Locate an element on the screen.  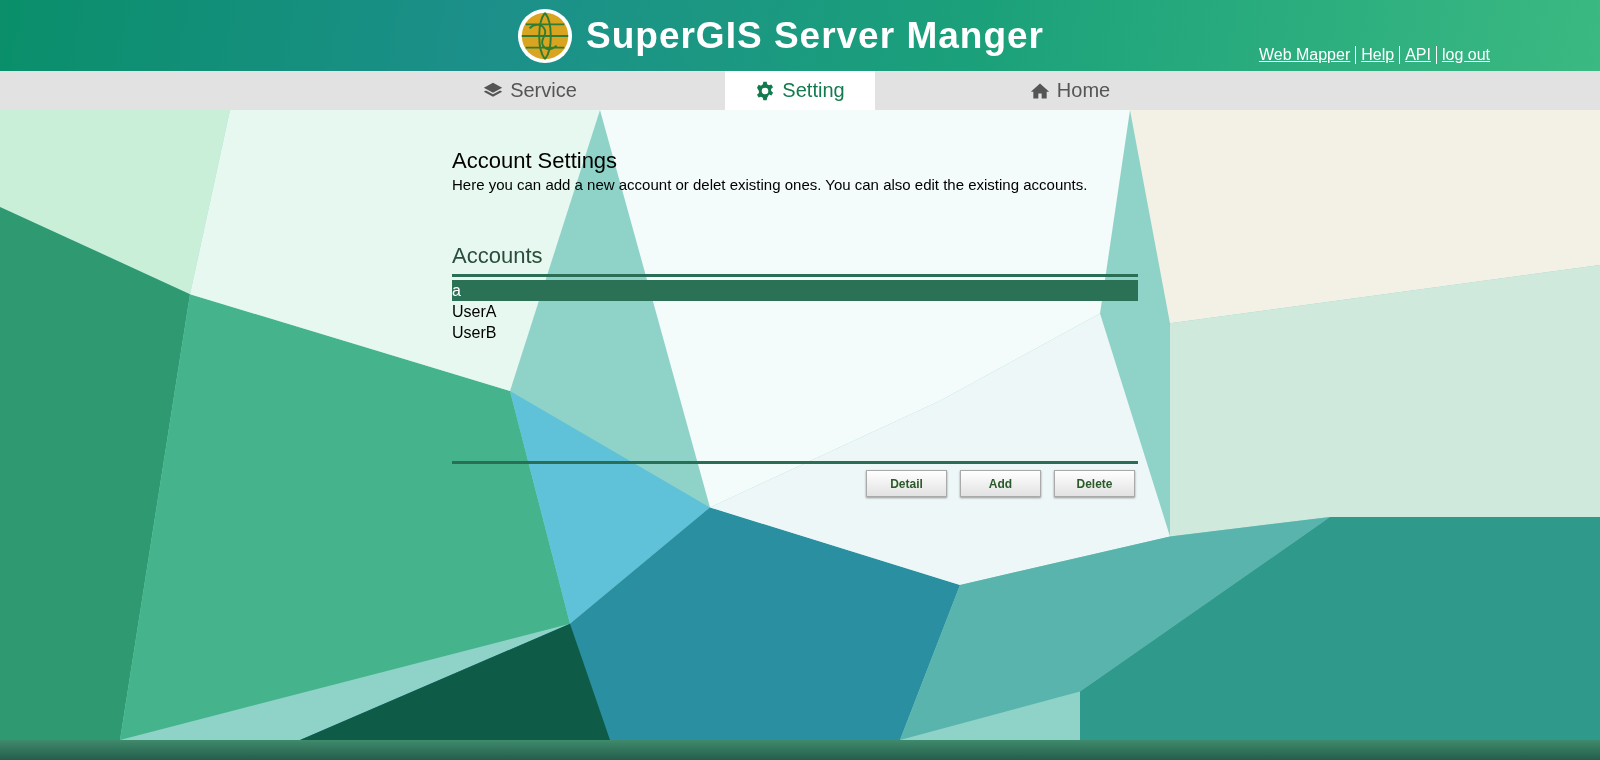
section-title: Accounts is located at coordinates (498, 256).